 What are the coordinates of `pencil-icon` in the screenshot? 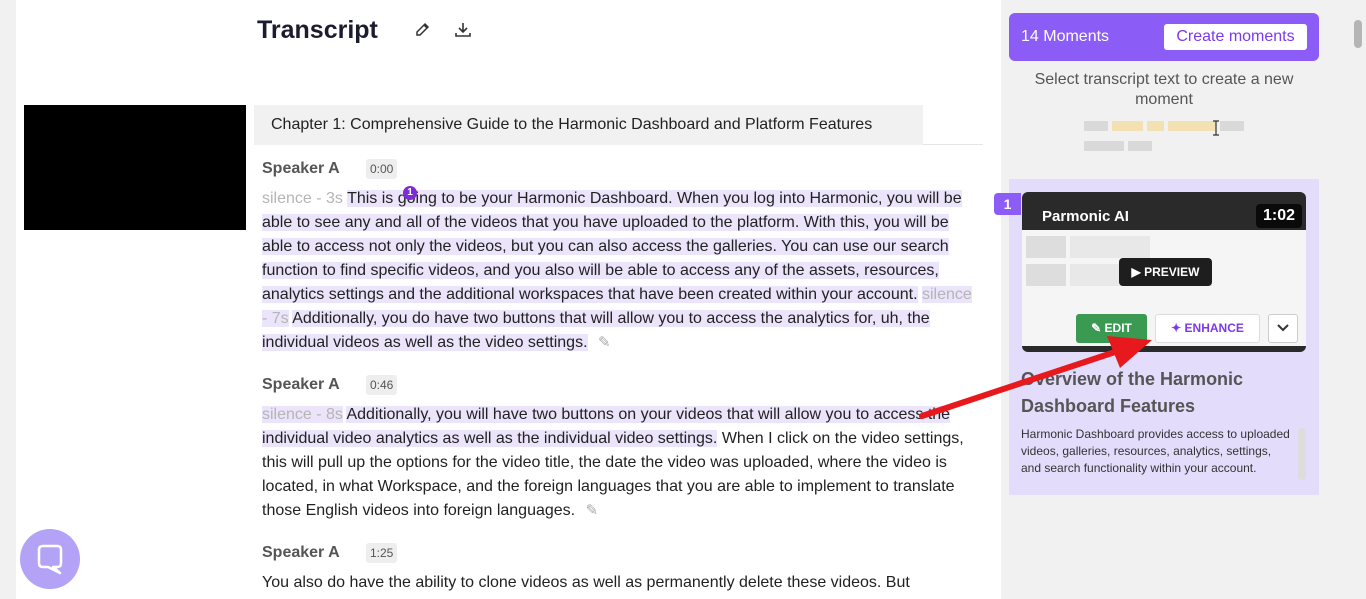 It's located at (423, 30).